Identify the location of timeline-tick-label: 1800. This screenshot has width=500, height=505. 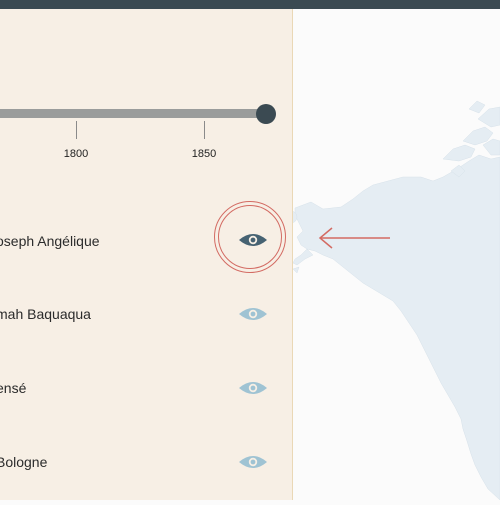
(76, 154).